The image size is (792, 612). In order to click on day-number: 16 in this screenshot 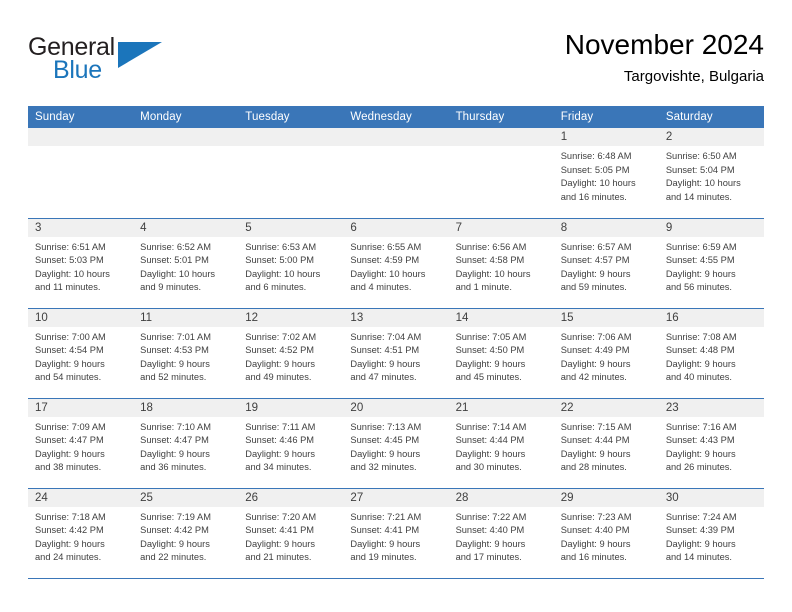, I will do `click(711, 317)`.